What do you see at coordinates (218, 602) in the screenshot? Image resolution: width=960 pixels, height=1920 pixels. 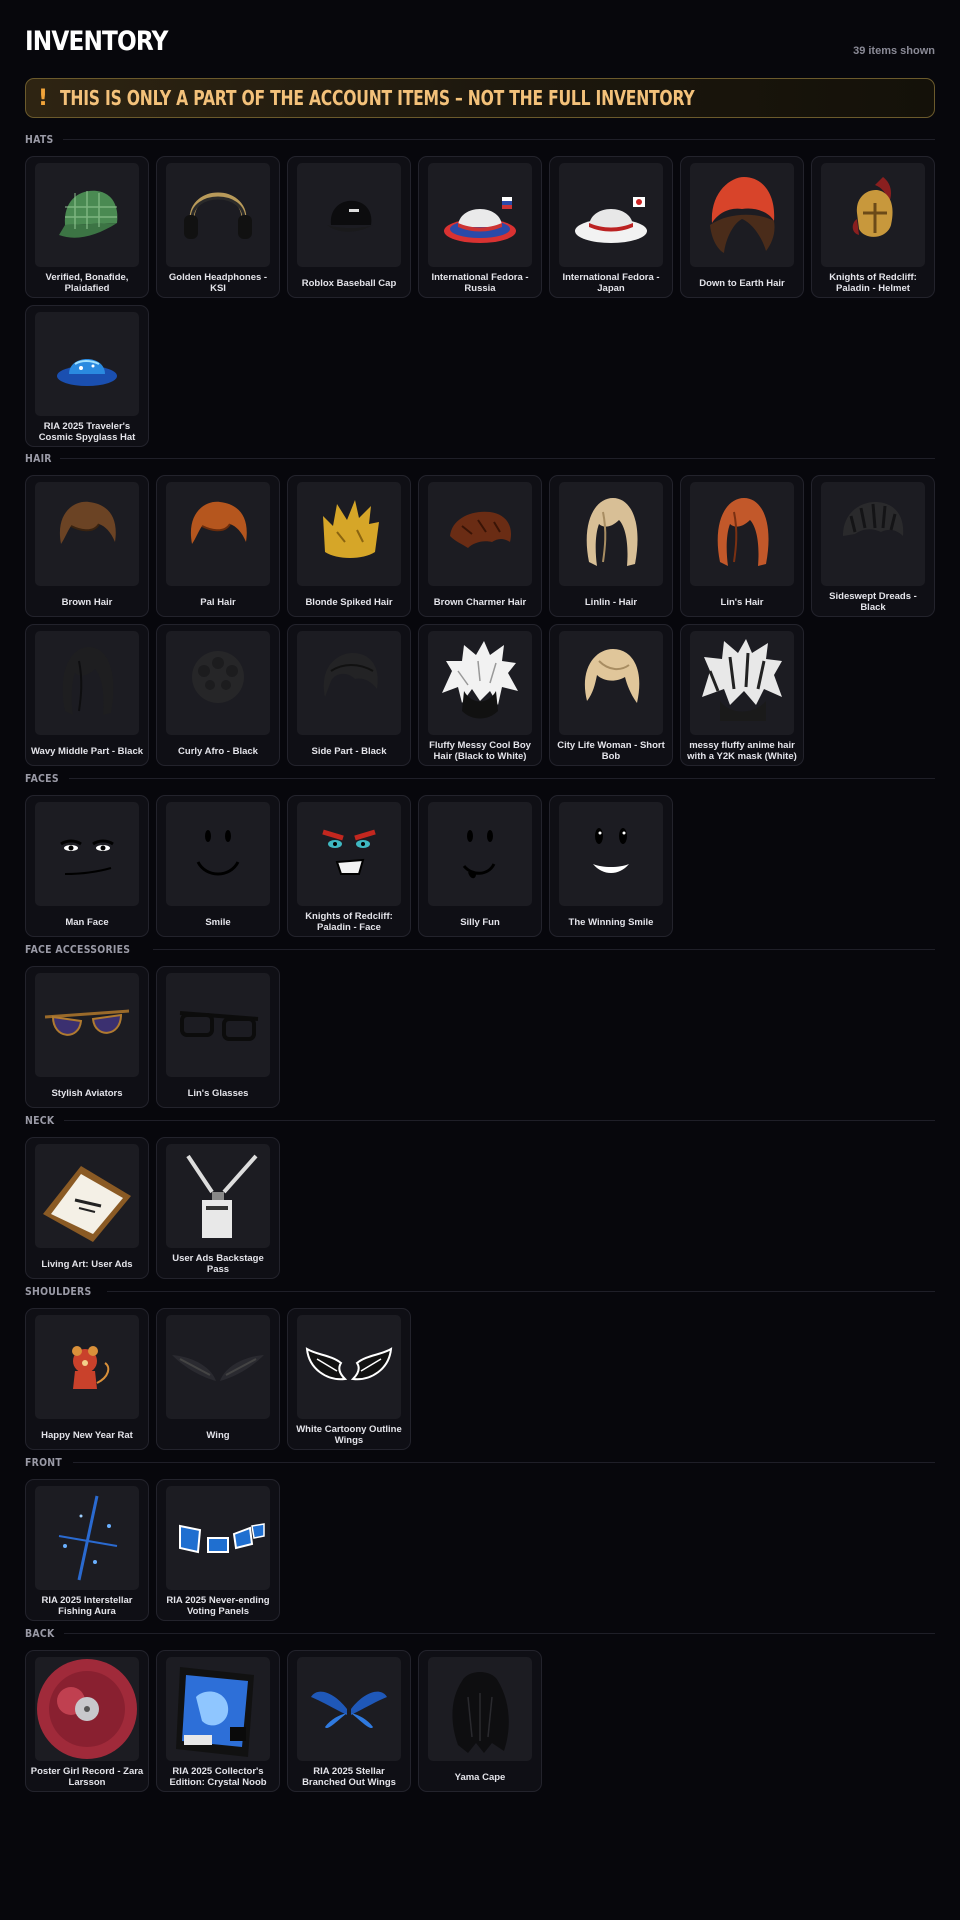 I see `item-name: Pal Hair` at bounding box center [218, 602].